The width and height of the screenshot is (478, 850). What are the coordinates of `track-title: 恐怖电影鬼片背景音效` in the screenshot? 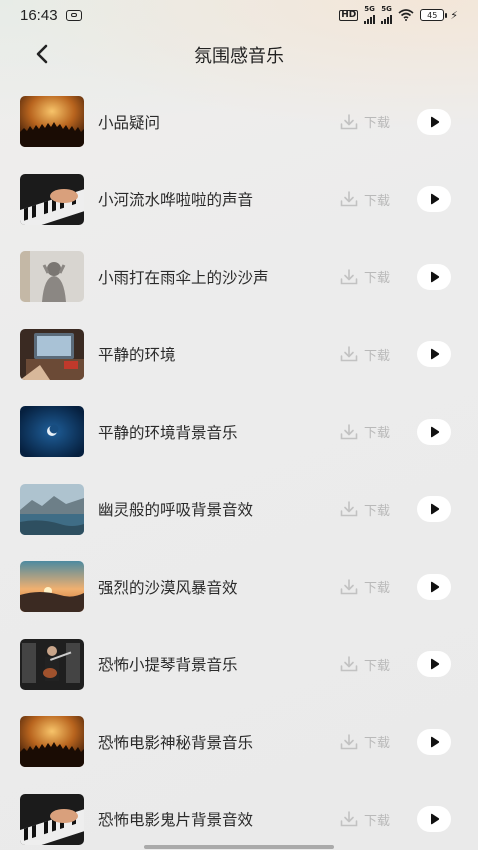 It's located at (176, 820).